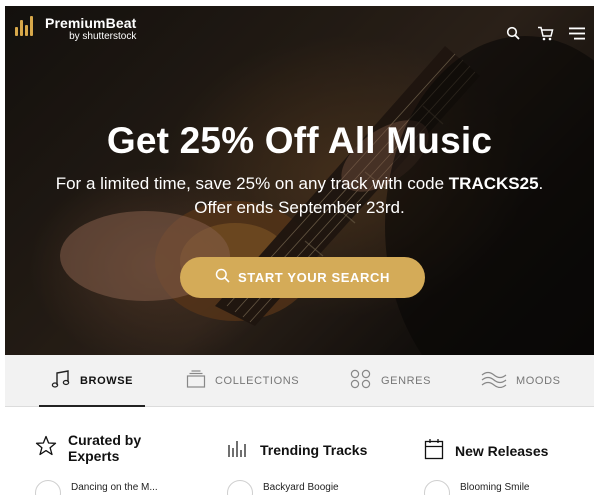  What do you see at coordinates (493, 183) in the screenshot?
I see `promo-code: TRACKS25` at bounding box center [493, 183].